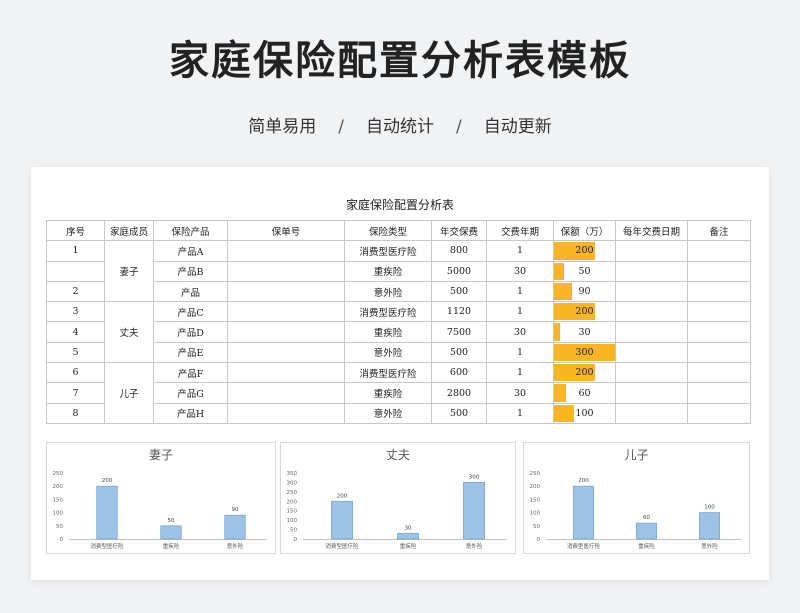  I want to click on cell-premium: 2800, so click(459, 393).